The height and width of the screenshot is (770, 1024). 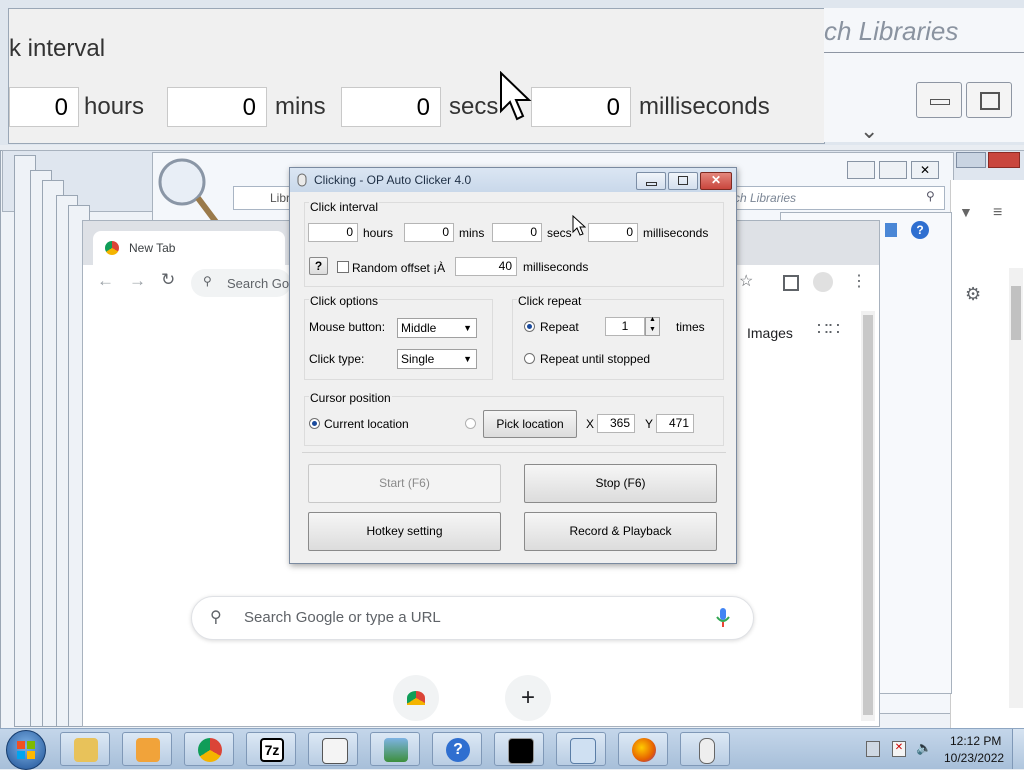 What do you see at coordinates (57, 48) in the screenshot?
I see `zoomed-interval-label: k interval` at bounding box center [57, 48].